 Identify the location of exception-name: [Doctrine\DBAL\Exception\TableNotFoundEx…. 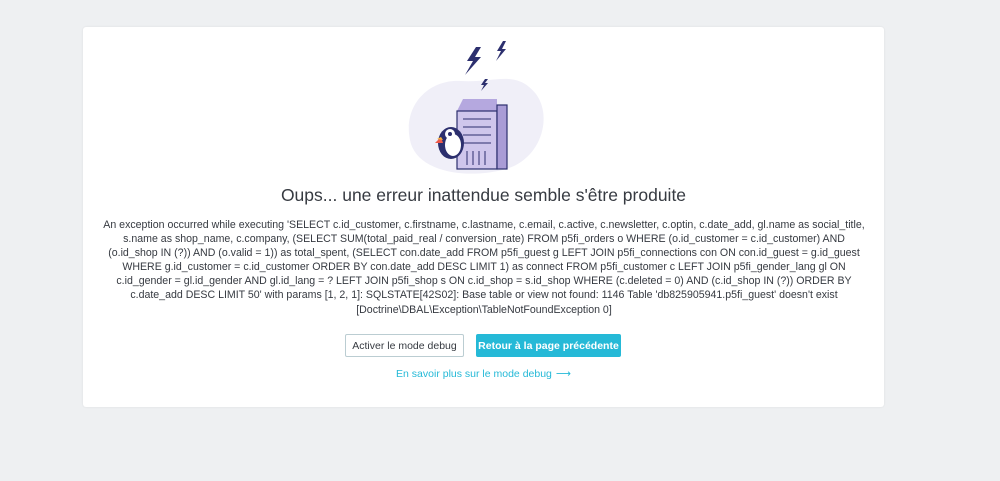
(484, 309).